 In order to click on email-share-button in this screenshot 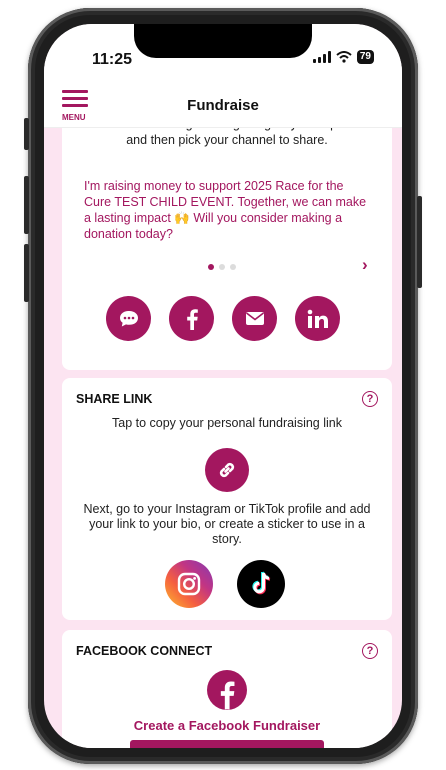, I will do `click(254, 318)`.